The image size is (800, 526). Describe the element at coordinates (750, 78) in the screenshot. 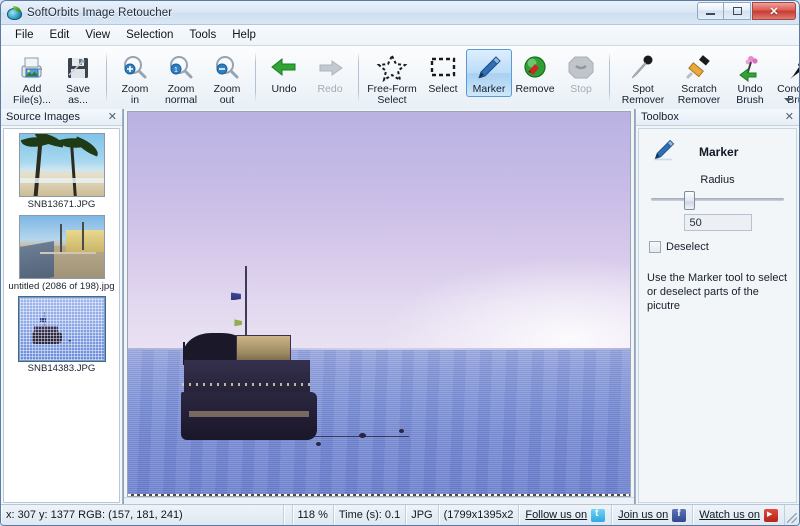

I see `undo-brush-button: Undo Brush` at that location.